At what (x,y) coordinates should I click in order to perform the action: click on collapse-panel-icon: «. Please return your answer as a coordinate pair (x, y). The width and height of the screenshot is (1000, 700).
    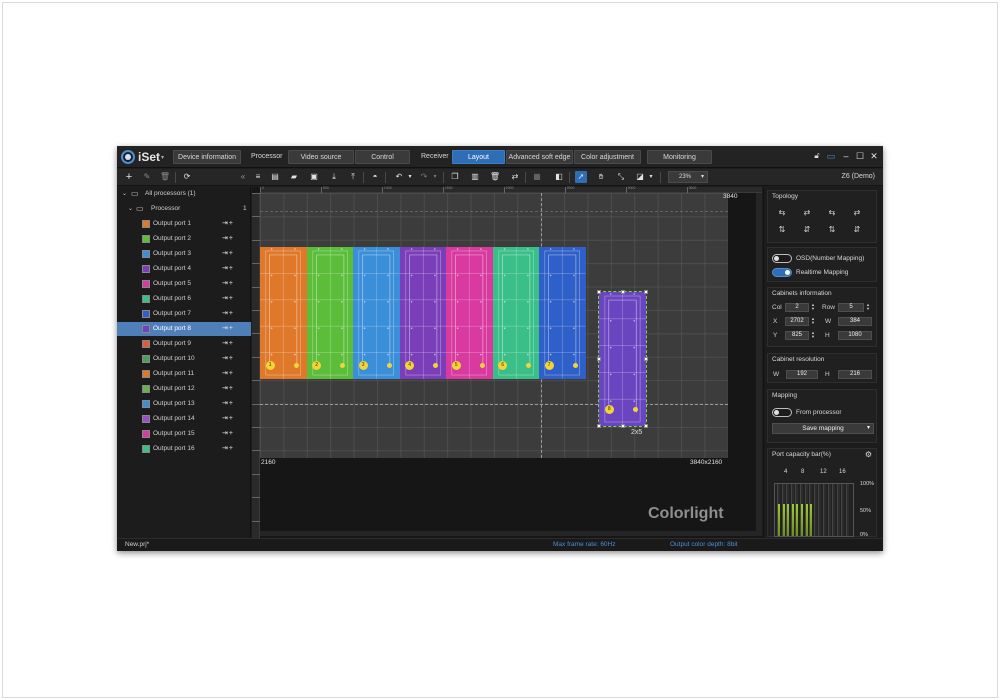
    Looking at the image, I should click on (243, 177).